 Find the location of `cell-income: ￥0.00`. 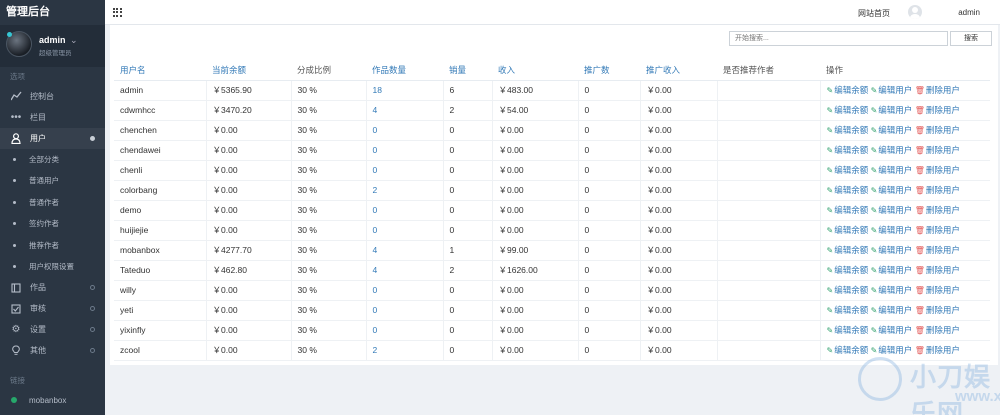

cell-income: ￥0.00 is located at coordinates (535, 330).